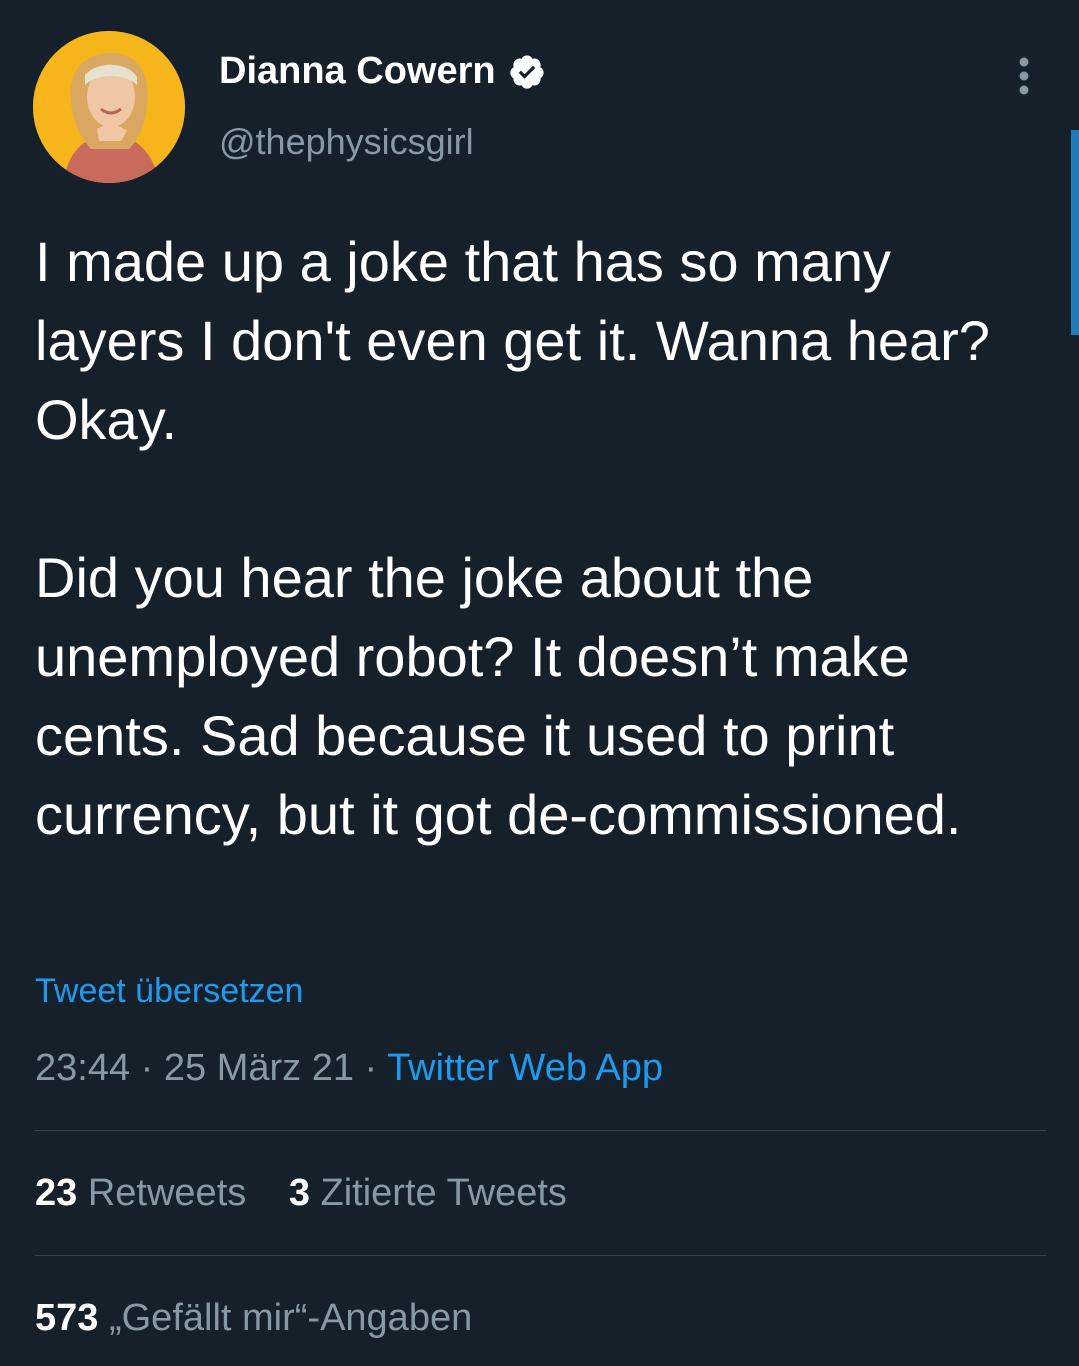  What do you see at coordinates (1075, 232) in the screenshot?
I see `scrollbar-indicator` at bounding box center [1075, 232].